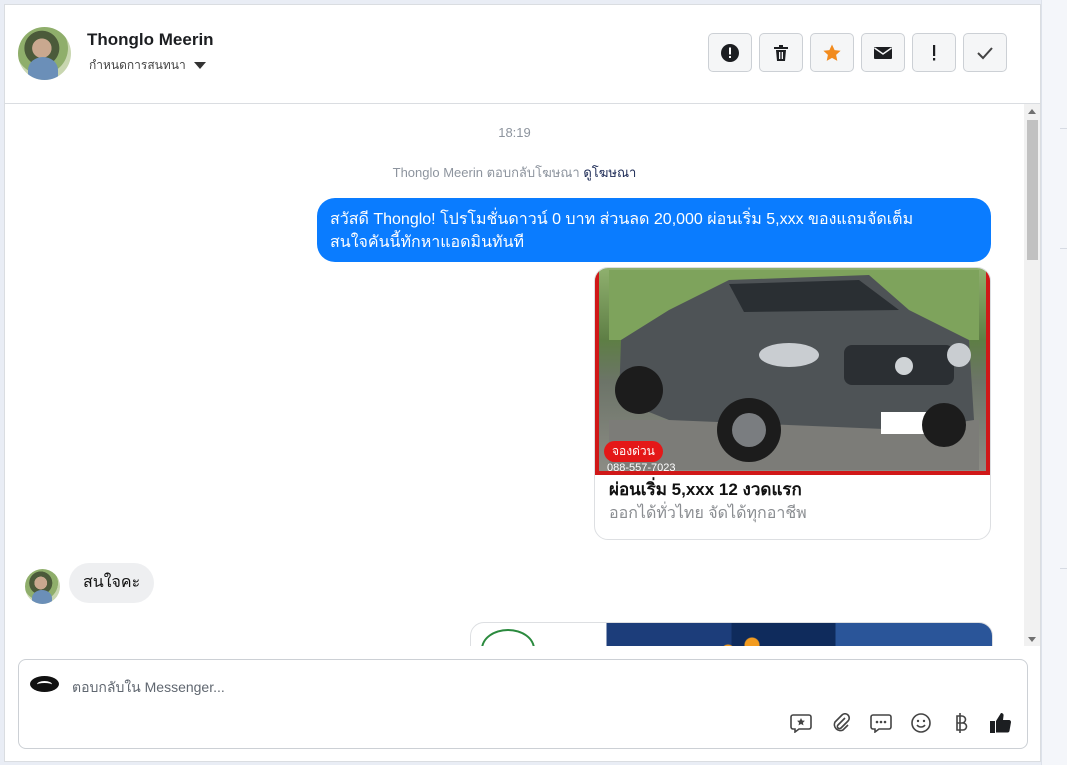 The width and height of the screenshot is (1067, 765). I want to click on ad-decoration, so click(746, 639).